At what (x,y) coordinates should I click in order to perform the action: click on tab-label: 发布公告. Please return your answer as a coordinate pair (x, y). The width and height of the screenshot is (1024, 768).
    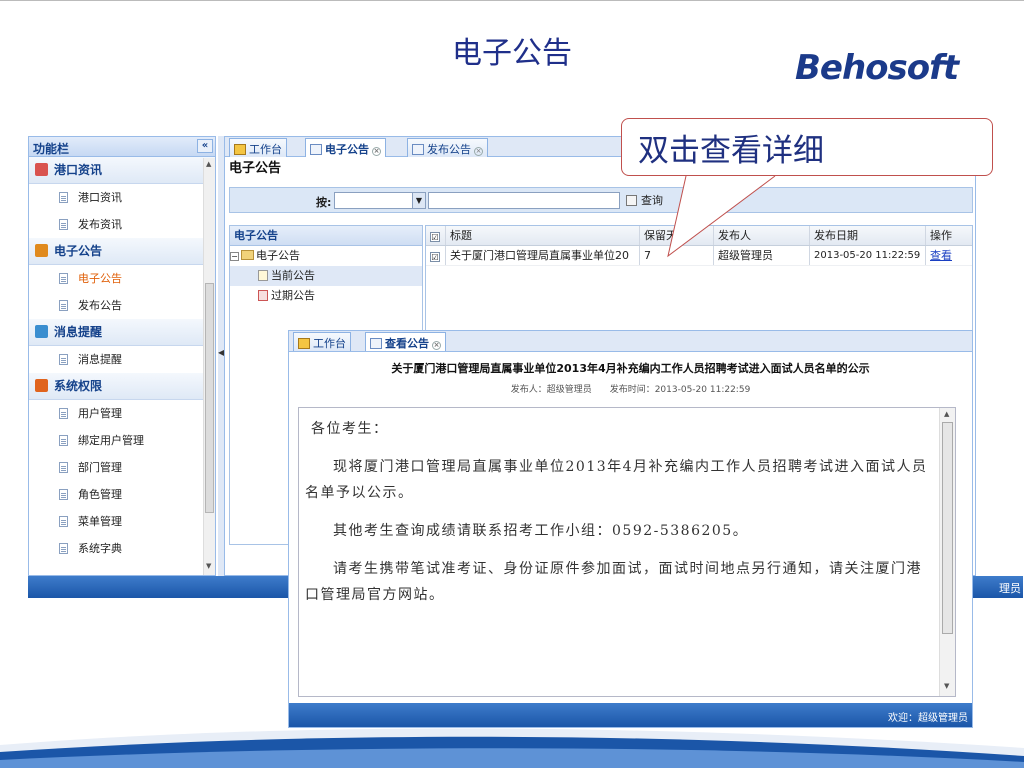
    Looking at the image, I should click on (449, 149).